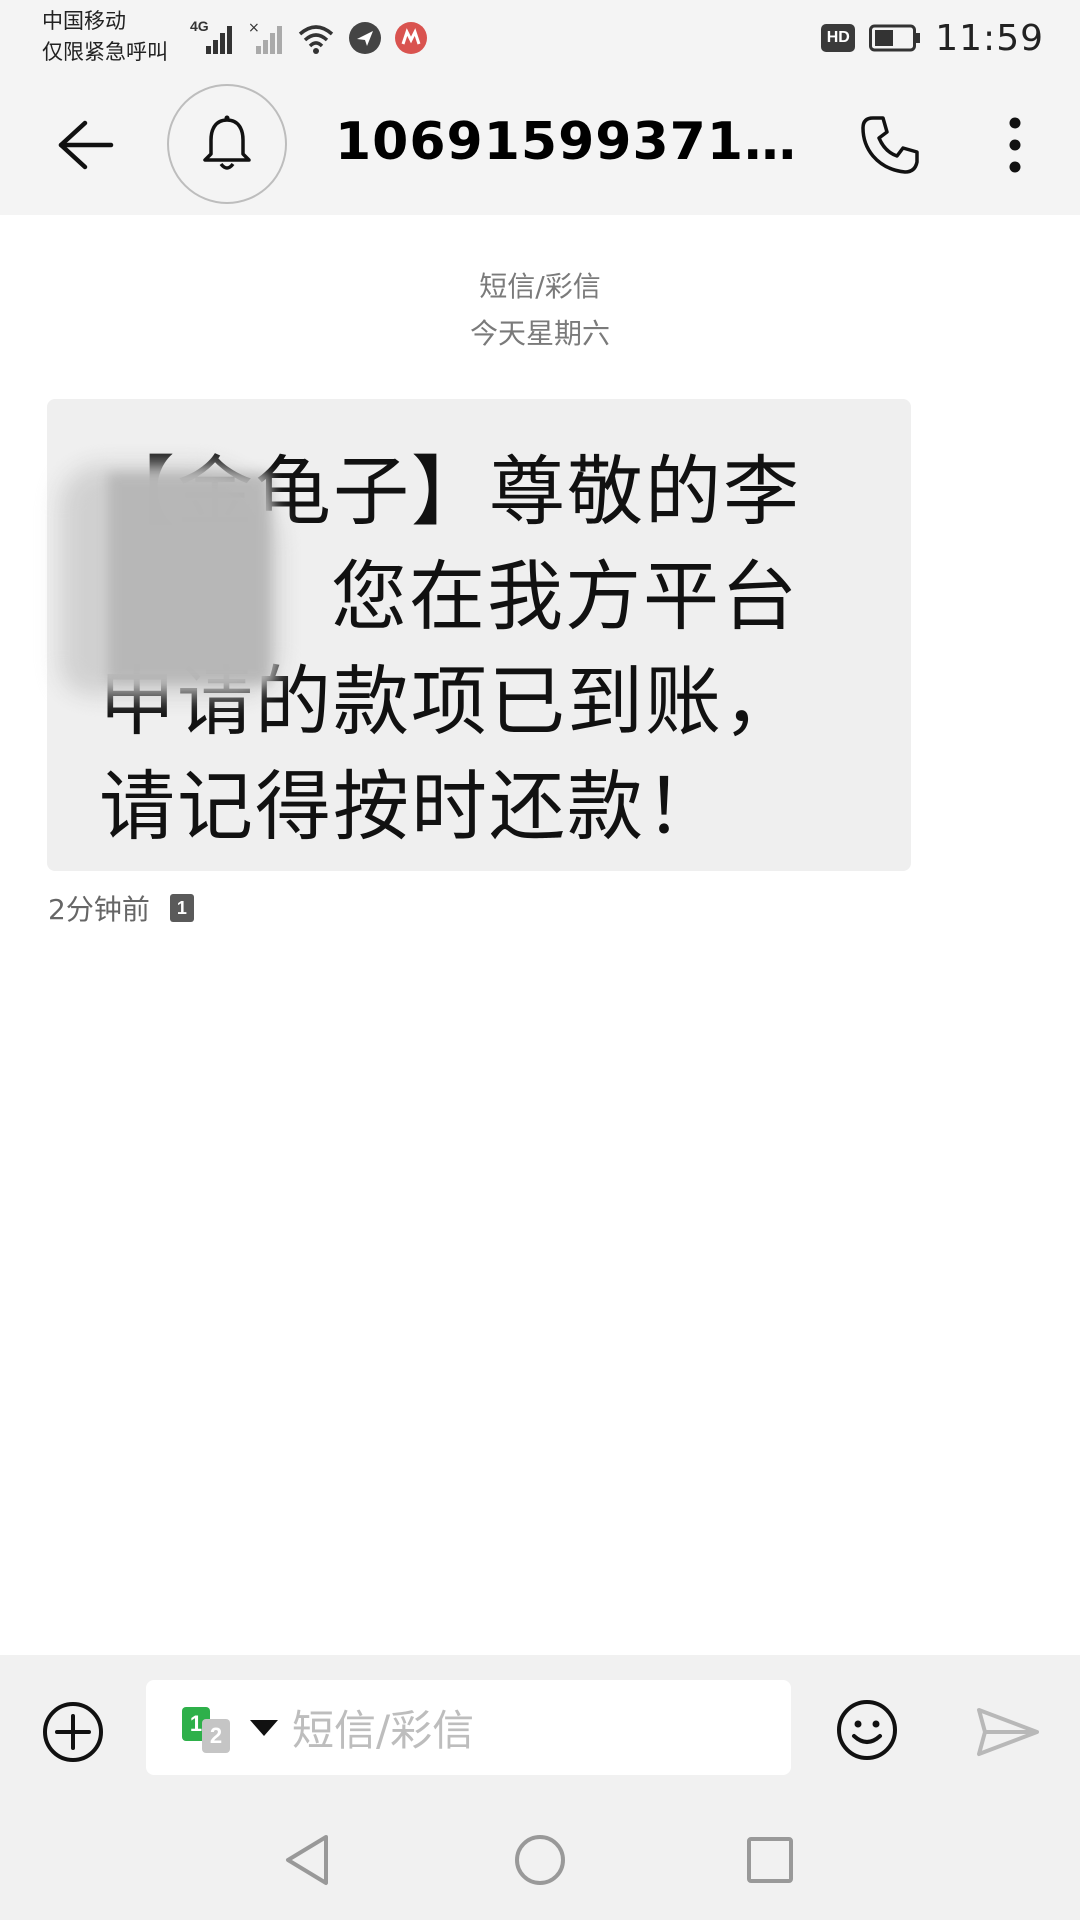 The image size is (1080, 1920). I want to click on more-options-button, so click(1015, 145).